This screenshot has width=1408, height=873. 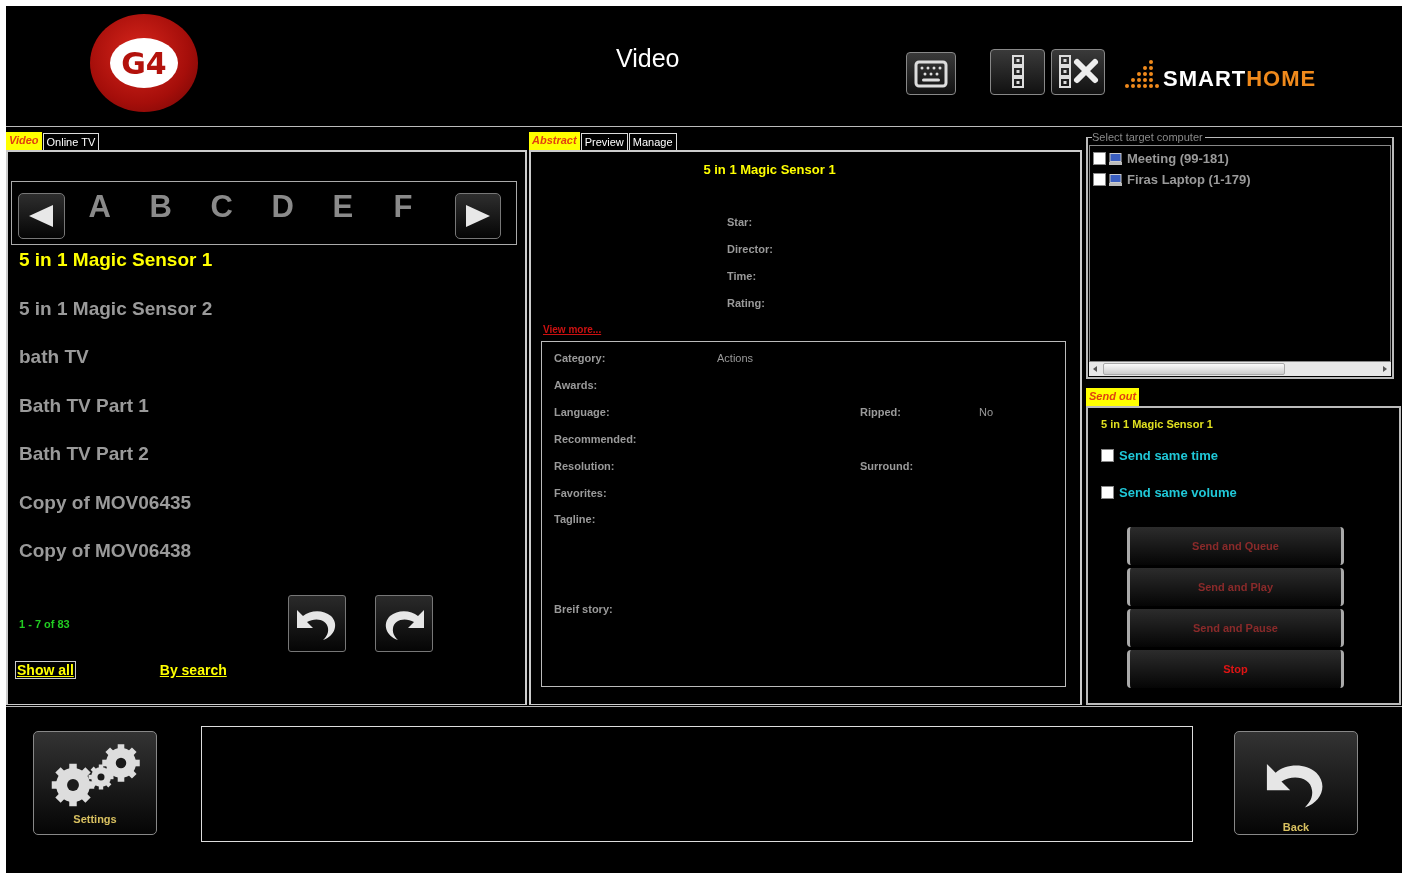 What do you see at coordinates (1189, 179) in the screenshot?
I see `computer-name: Firas Laptop (1-179)` at bounding box center [1189, 179].